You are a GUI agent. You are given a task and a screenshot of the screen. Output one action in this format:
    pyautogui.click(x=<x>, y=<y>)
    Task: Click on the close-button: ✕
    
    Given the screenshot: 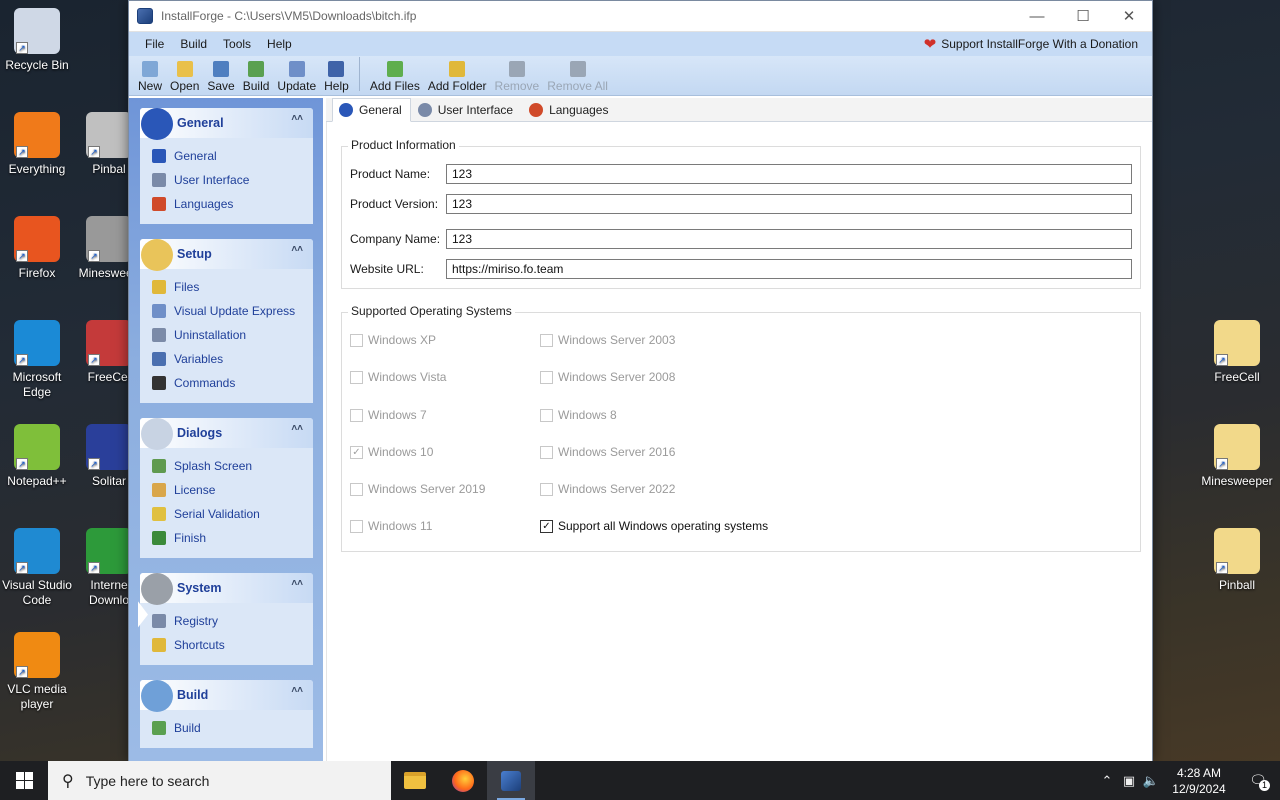 What is the action you would take?
    pyautogui.click(x=1129, y=16)
    